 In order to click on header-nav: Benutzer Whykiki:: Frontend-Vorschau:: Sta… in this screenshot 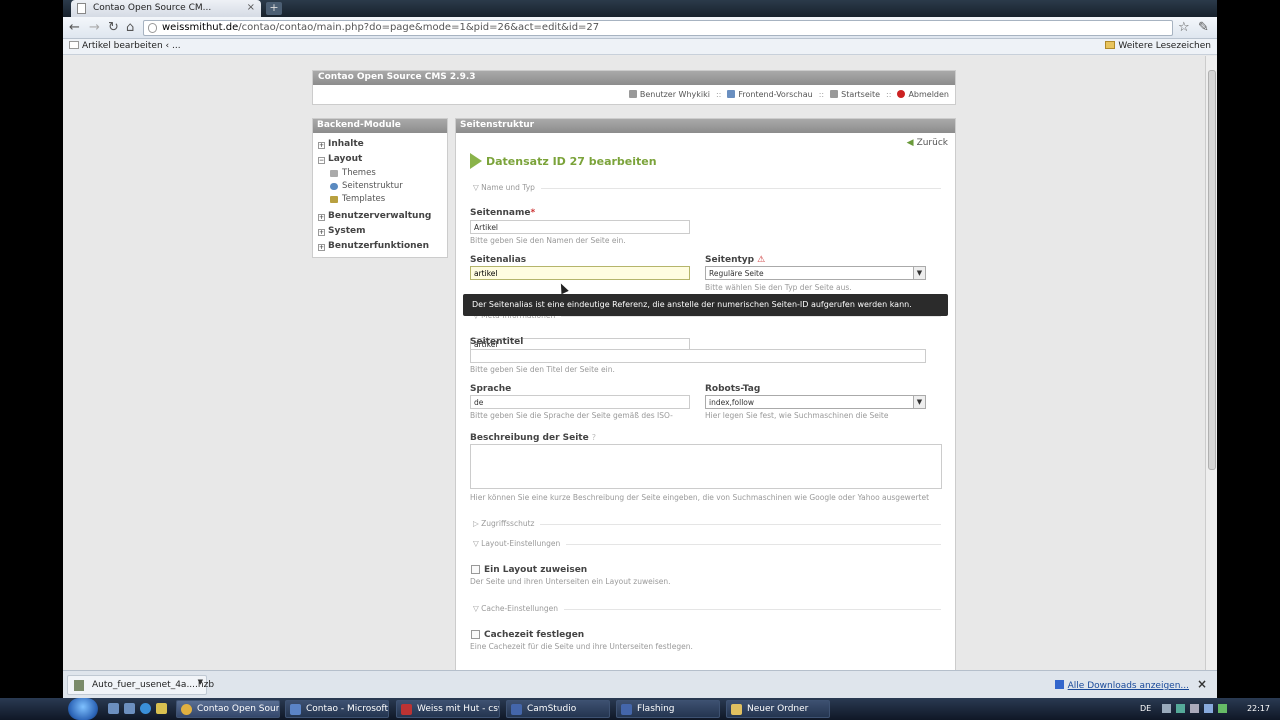, I will do `click(788, 94)`.